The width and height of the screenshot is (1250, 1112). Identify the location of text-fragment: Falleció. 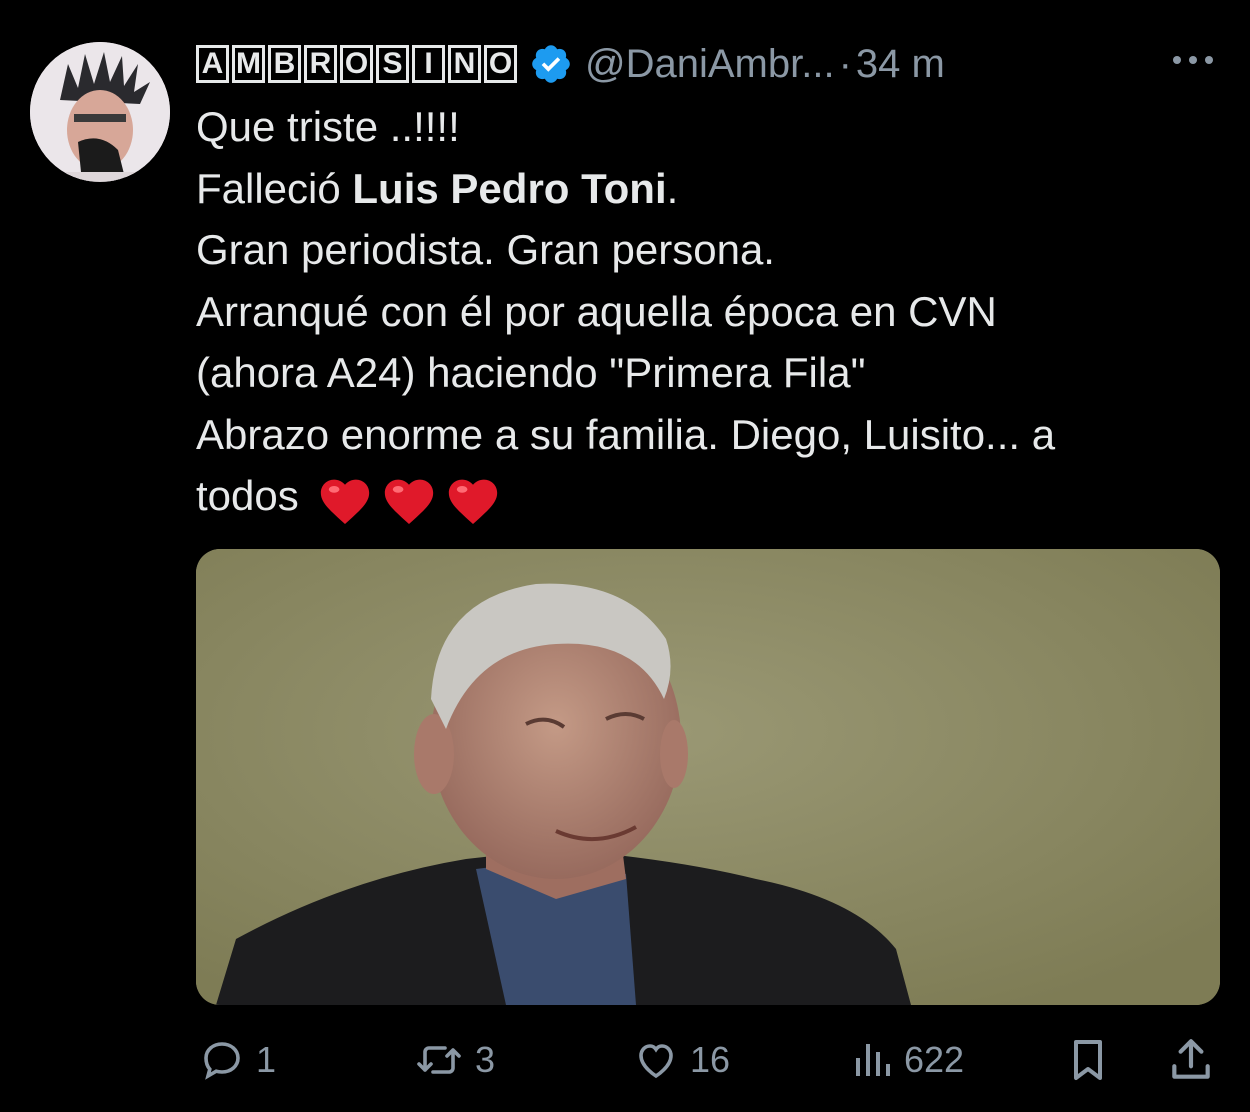
(274, 188).